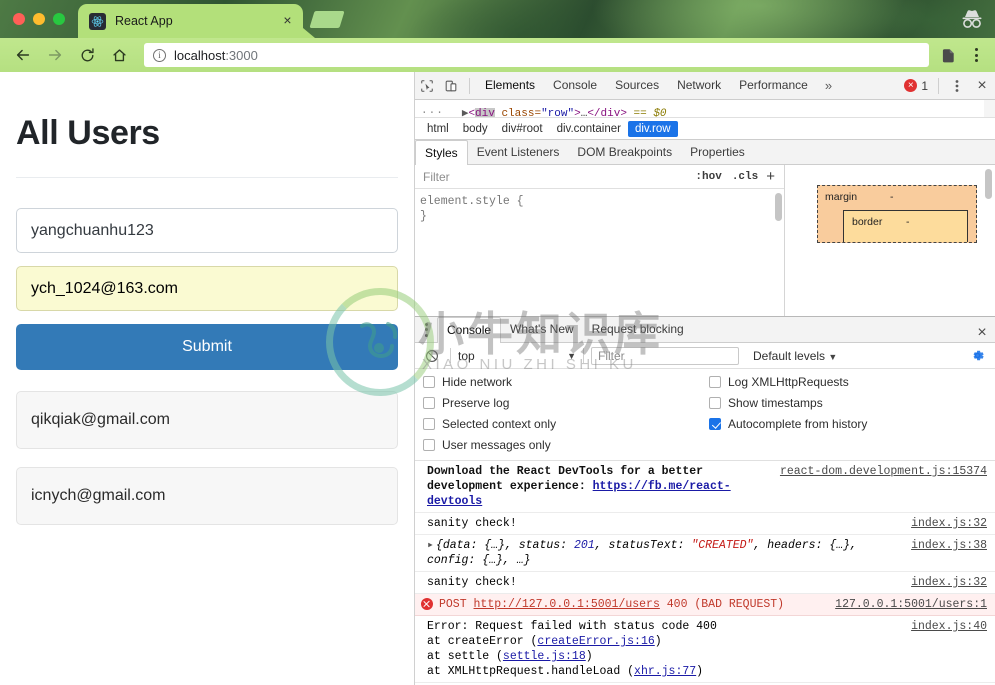 The width and height of the screenshot is (995, 685). What do you see at coordinates (852, 403) in the screenshot?
I see `setting-show-timestamps: Show timestamps` at bounding box center [852, 403].